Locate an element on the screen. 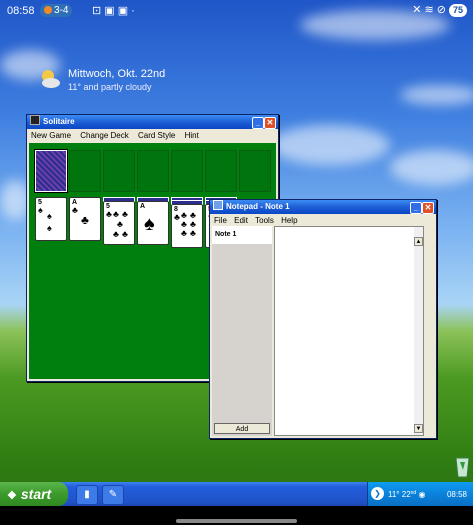  taskbar-solitaire: ▮ is located at coordinates (87, 495).